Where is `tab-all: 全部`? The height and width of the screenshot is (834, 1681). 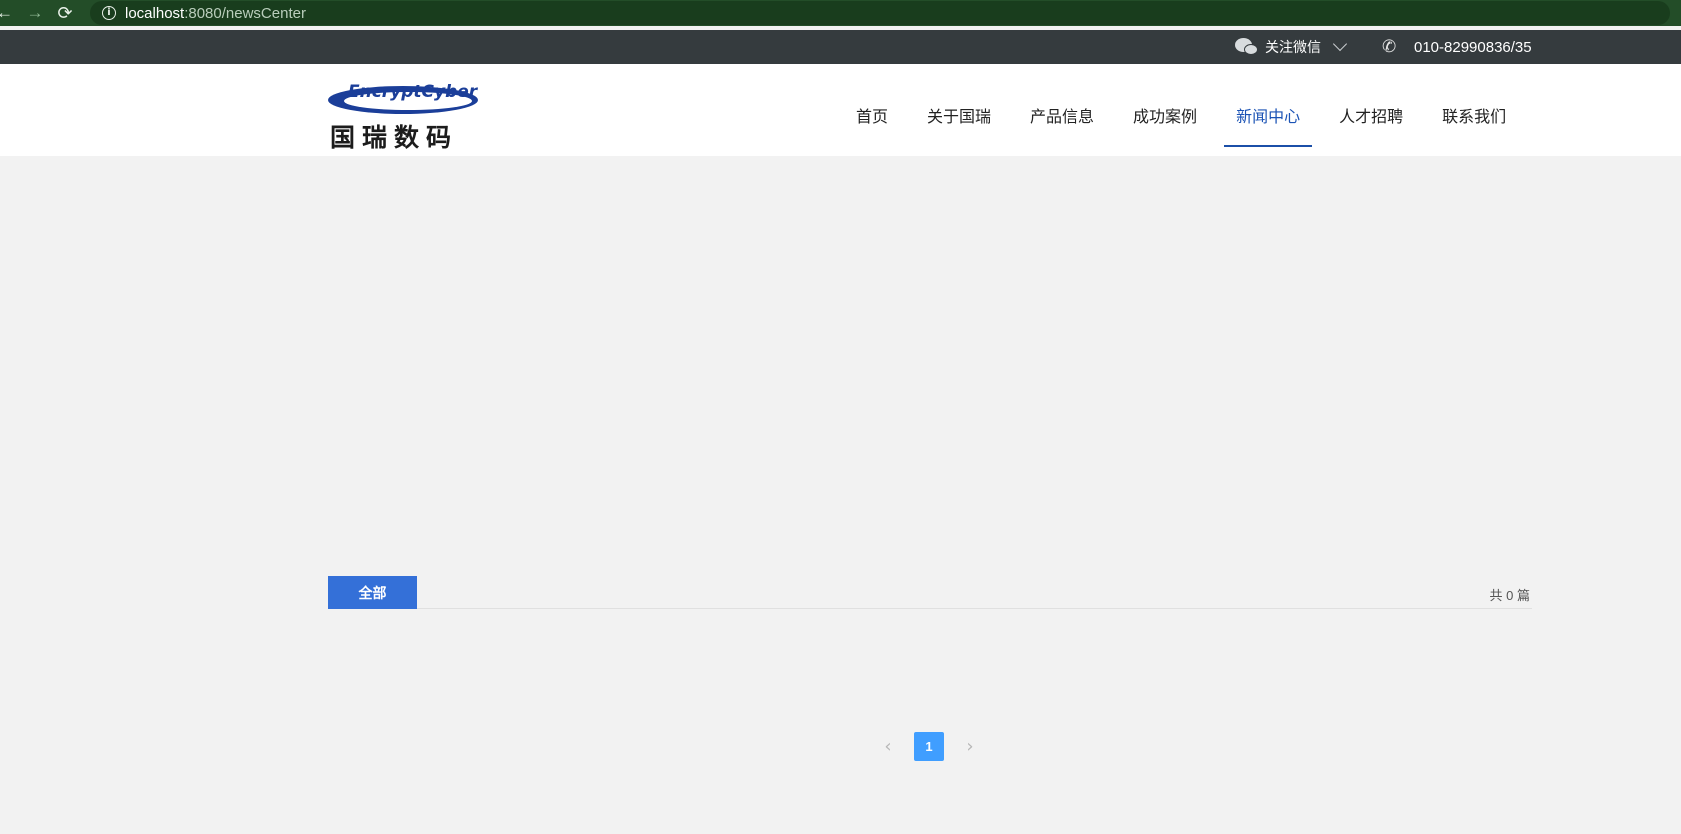 tab-all: 全部 is located at coordinates (372, 592).